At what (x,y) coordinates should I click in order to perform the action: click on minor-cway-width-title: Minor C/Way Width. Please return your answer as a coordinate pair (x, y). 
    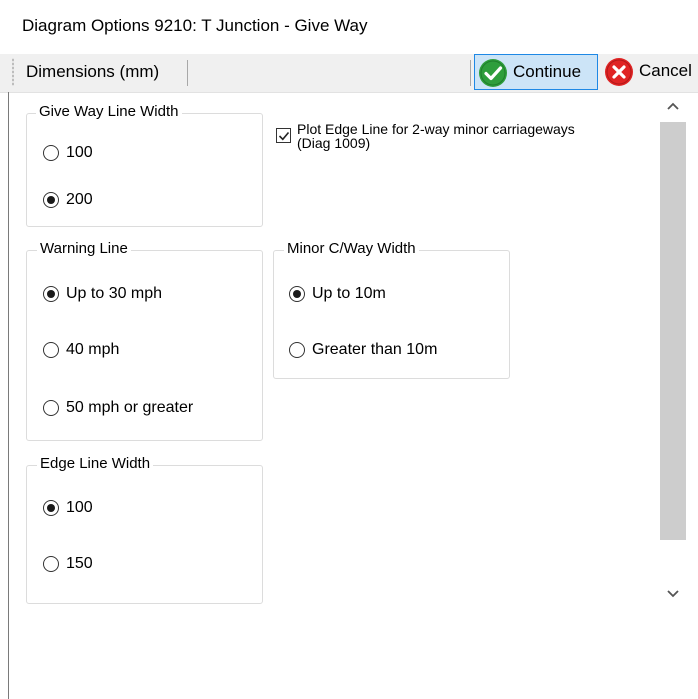
    Looking at the image, I should click on (351, 248).